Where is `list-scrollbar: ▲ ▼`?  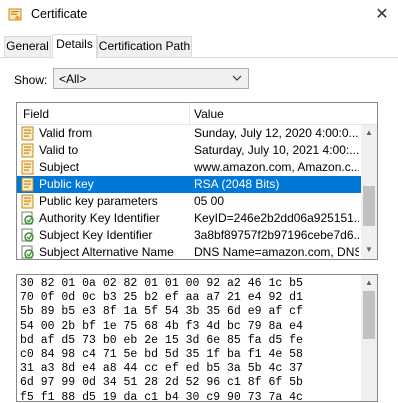
list-scrollbar: ▲ ▼ is located at coordinates (369, 192).